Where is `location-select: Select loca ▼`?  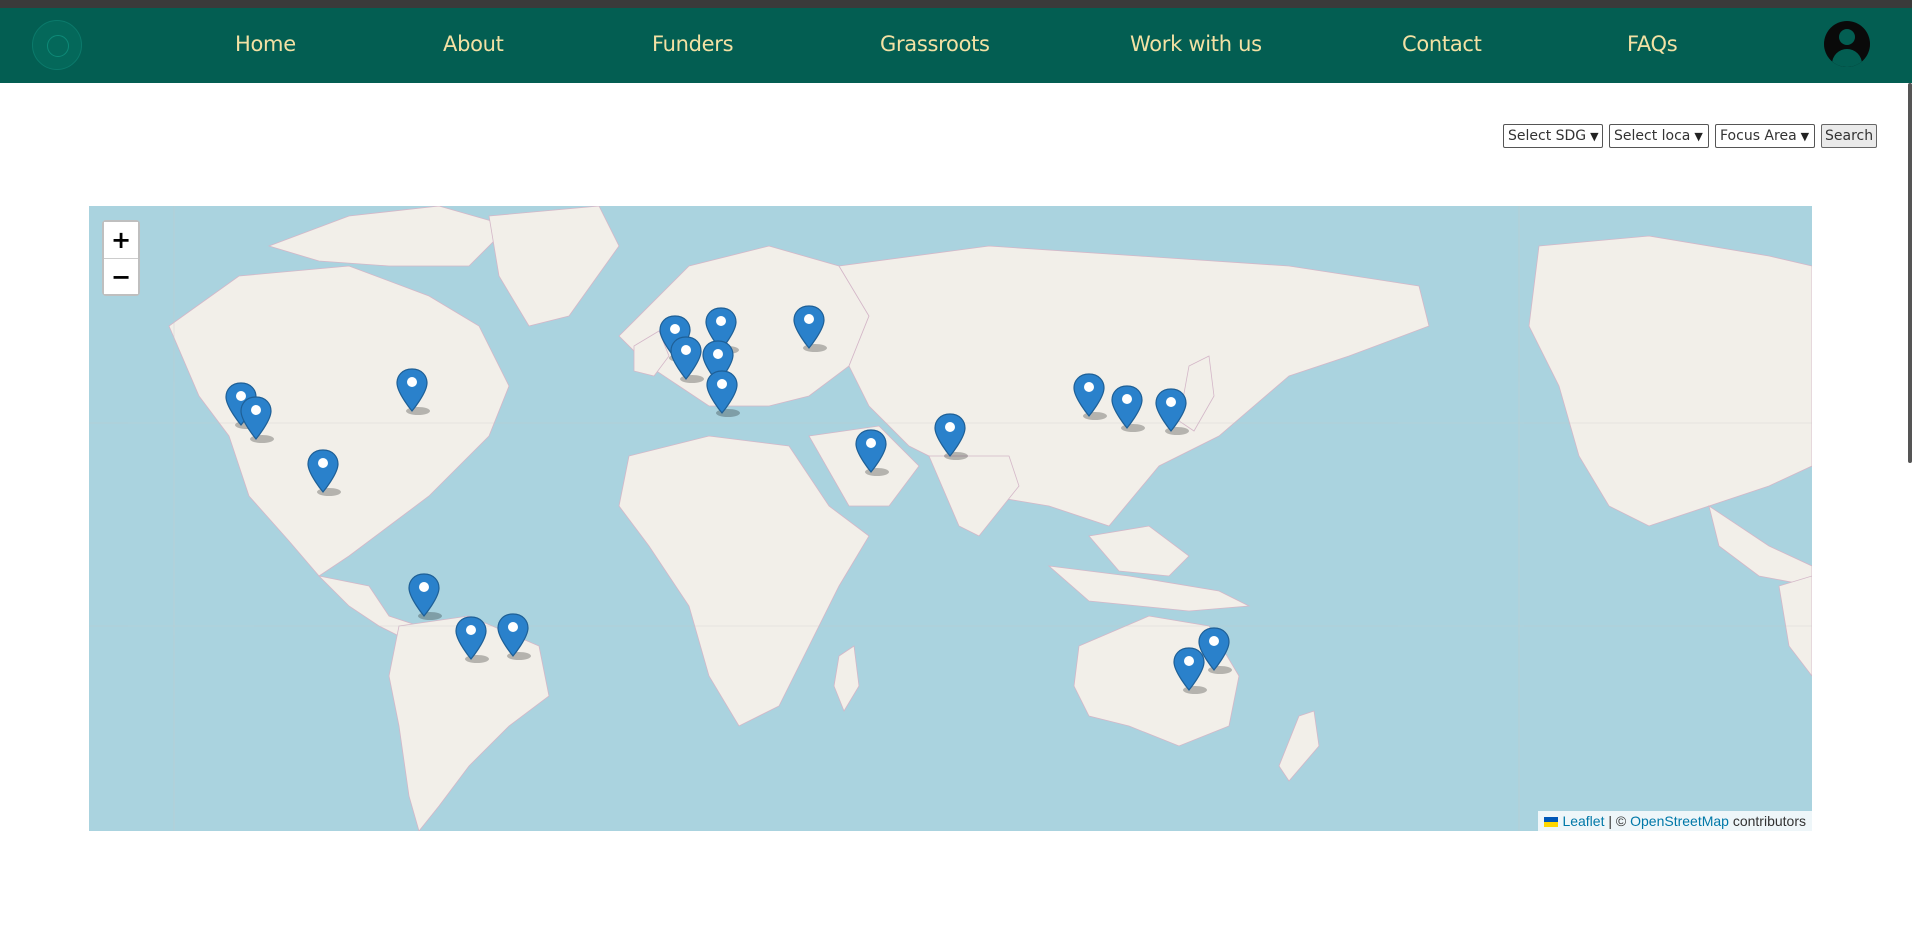
location-select: Select loca ▼ is located at coordinates (1659, 136).